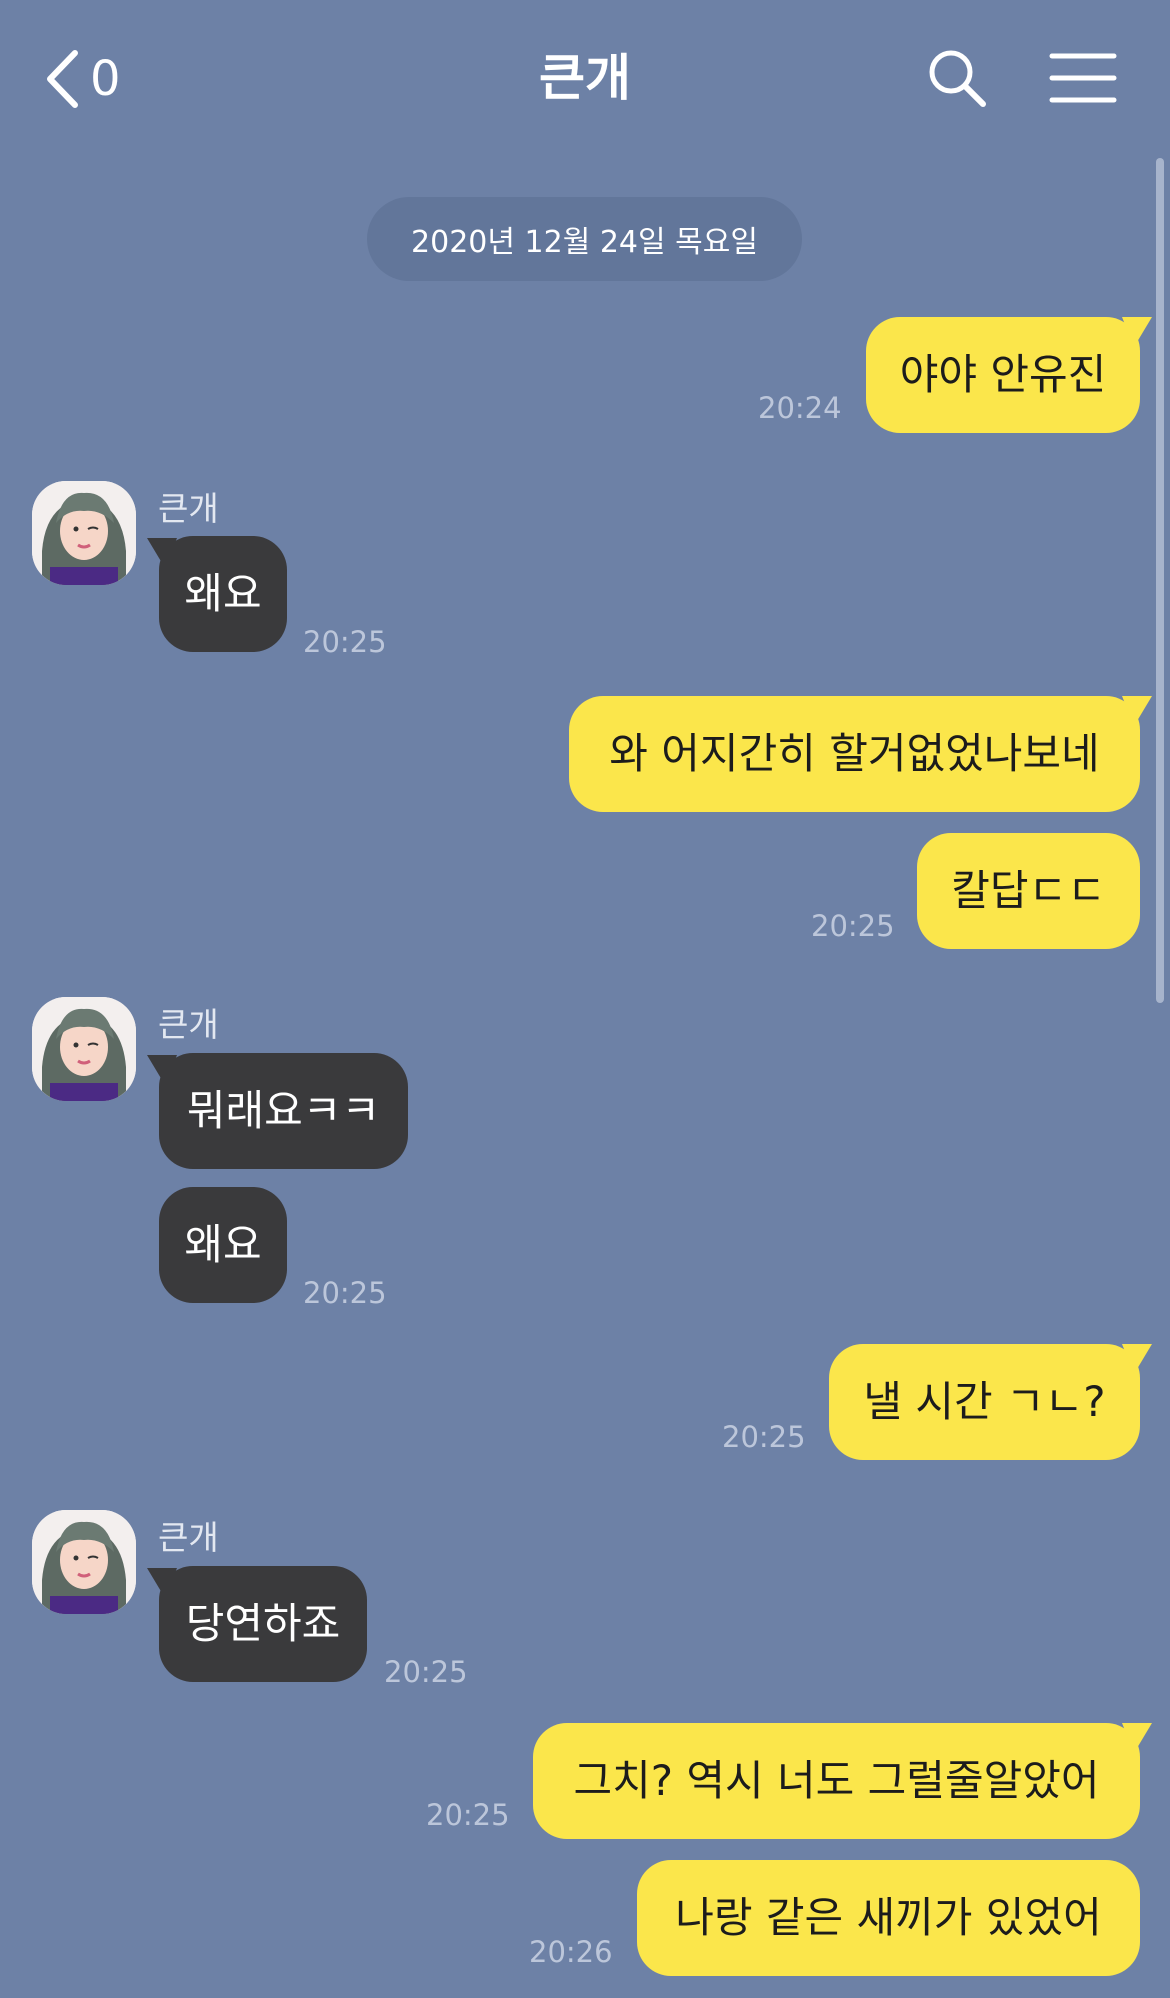  What do you see at coordinates (1003, 375) in the screenshot?
I see `my-message-bubble: 야야 안유진` at bounding box center [1003, 375].